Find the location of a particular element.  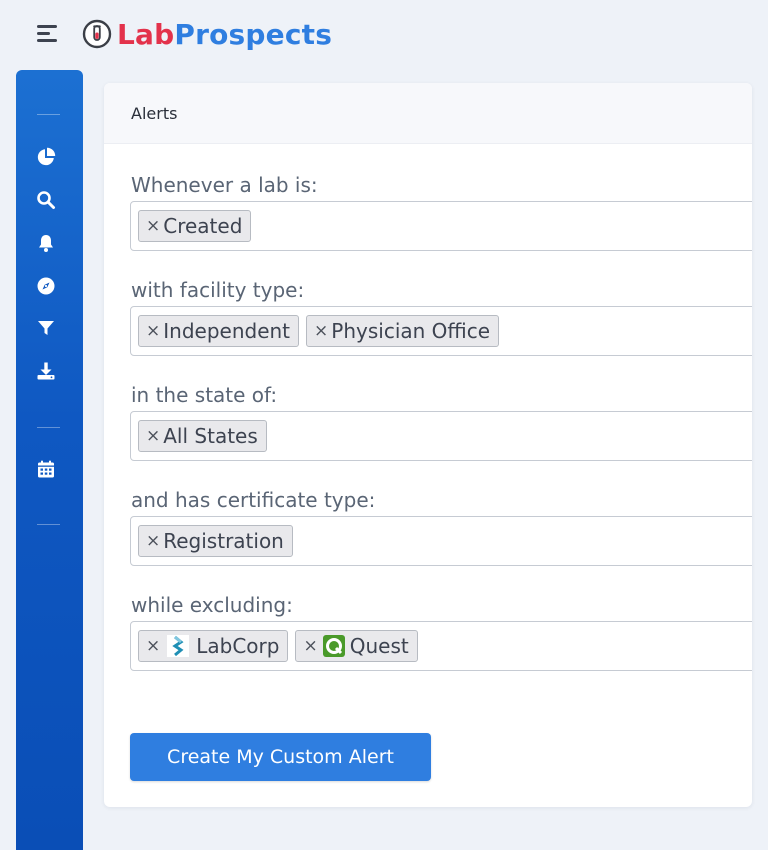

tag-physician-office: × Physician Office is located at coordinates (403, 331).